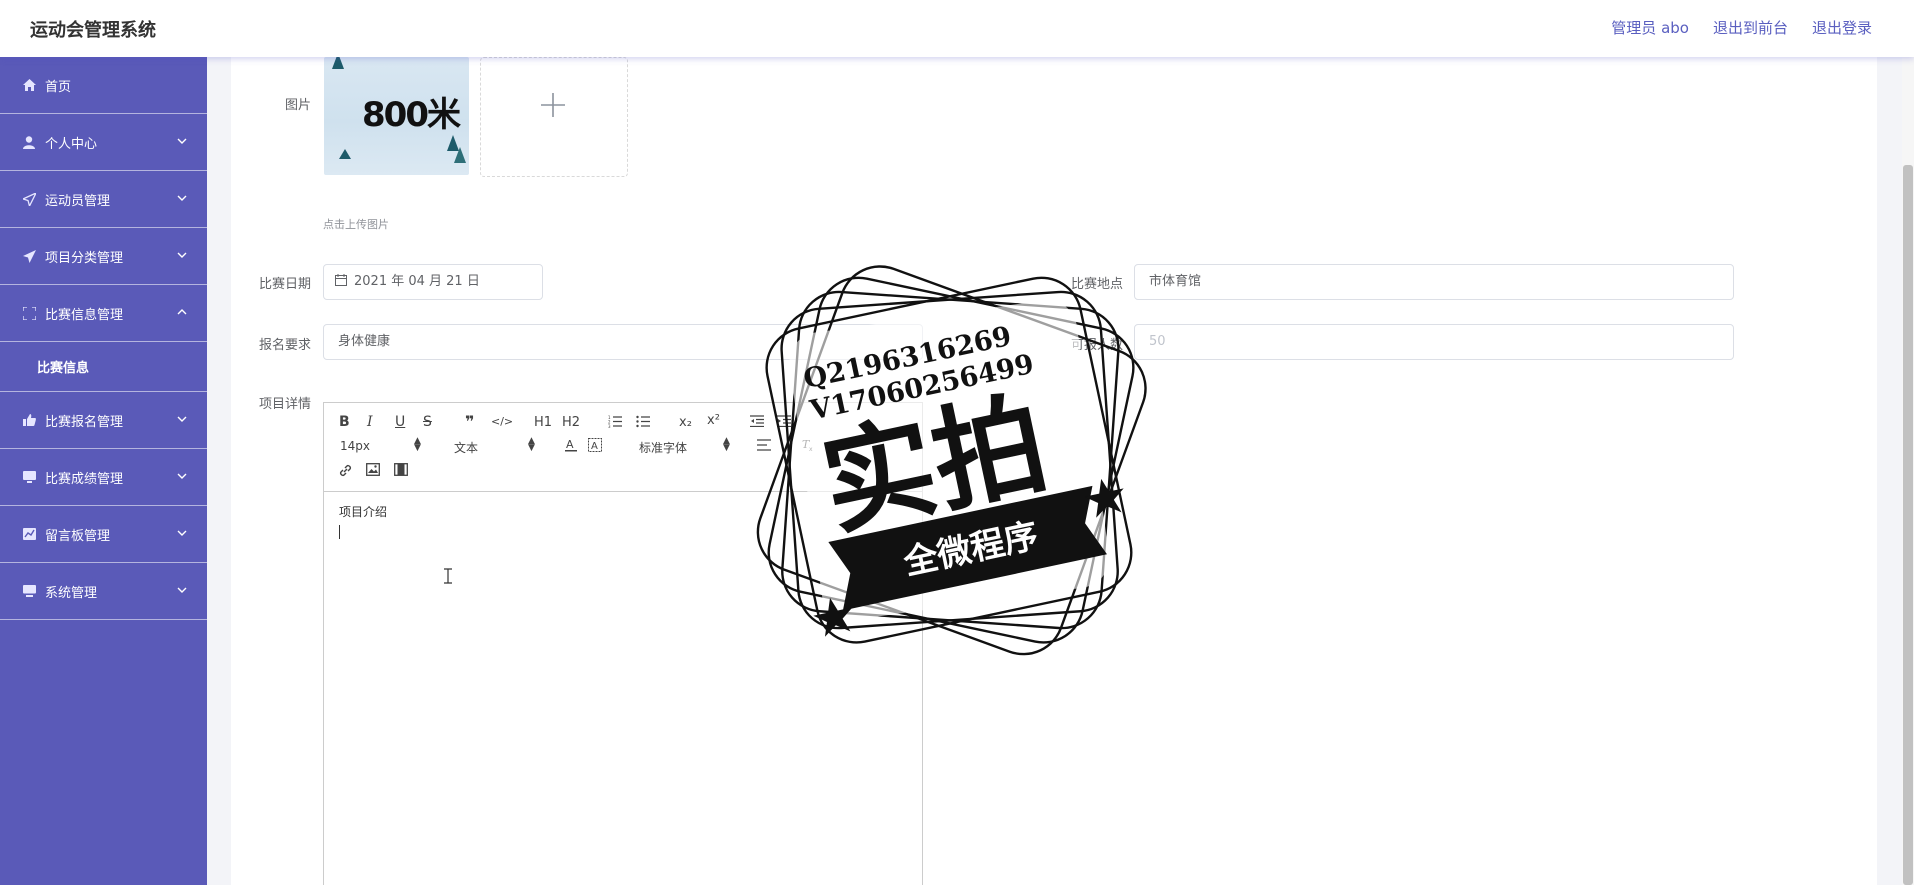 The height and width of the screenshot is (885, 1914). What do you see at coordinates (373, 471) in the screenshot?
I see `image-icon` at bounding box center [373, 471].